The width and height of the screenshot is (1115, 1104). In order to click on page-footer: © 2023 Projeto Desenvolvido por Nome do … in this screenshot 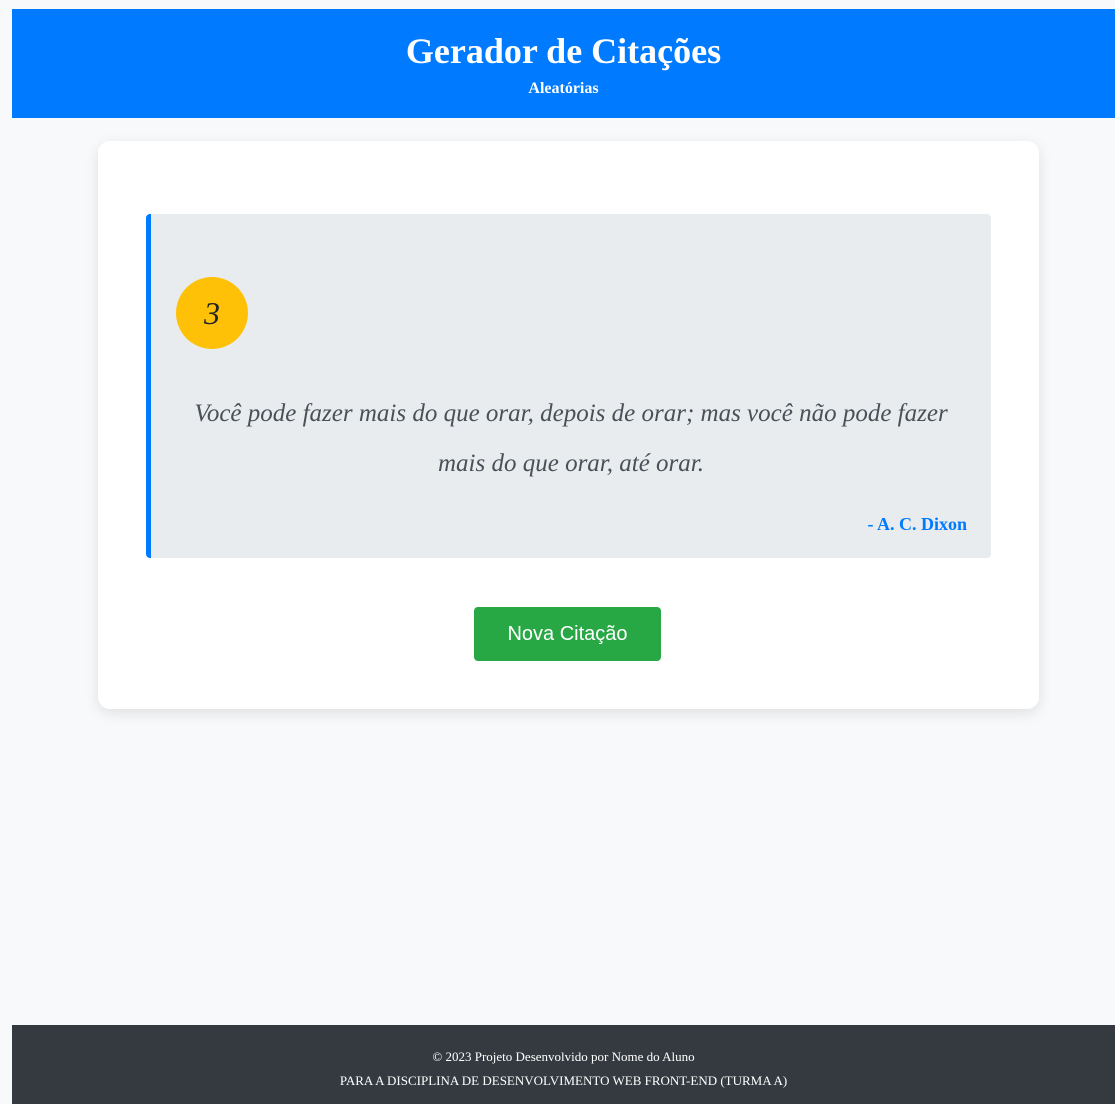, I will do `click(563, 1064)`.